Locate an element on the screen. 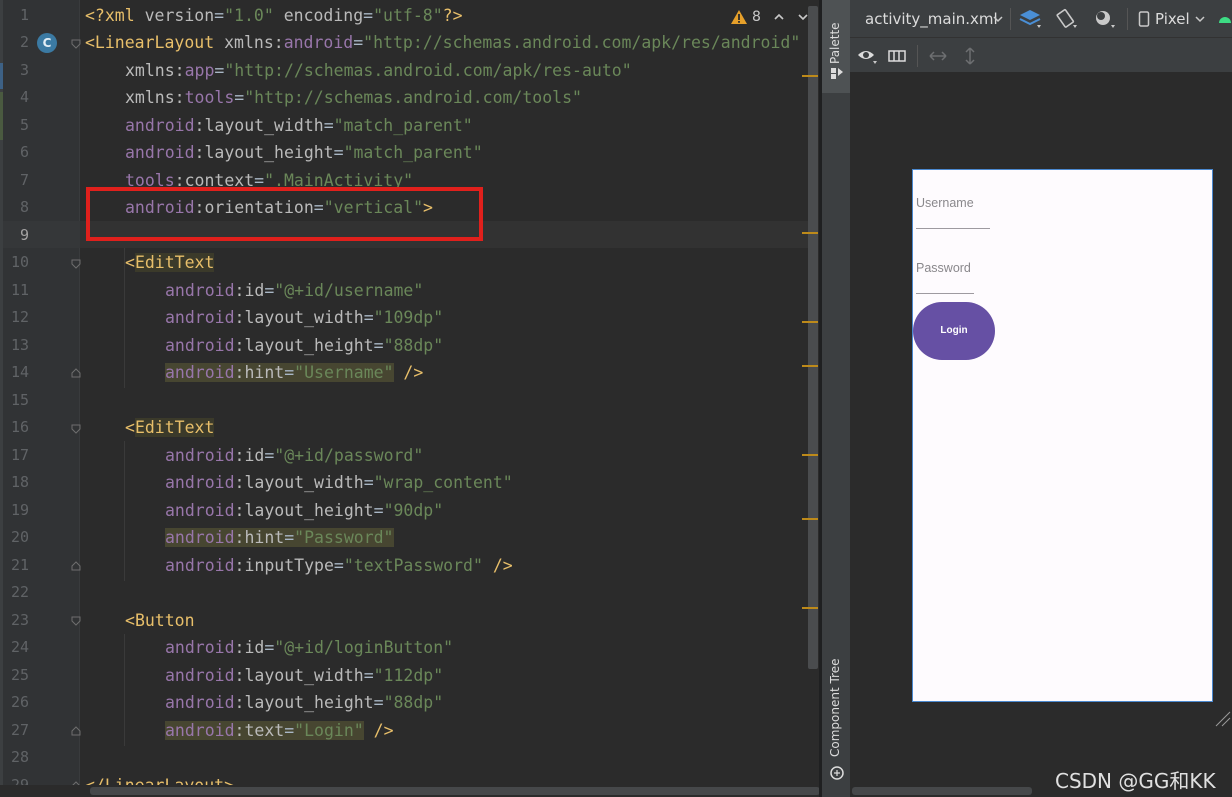 The width and height of the screenshot is (1232, 797). editor-horizontal-thumb is located at coordinates (455, 791).